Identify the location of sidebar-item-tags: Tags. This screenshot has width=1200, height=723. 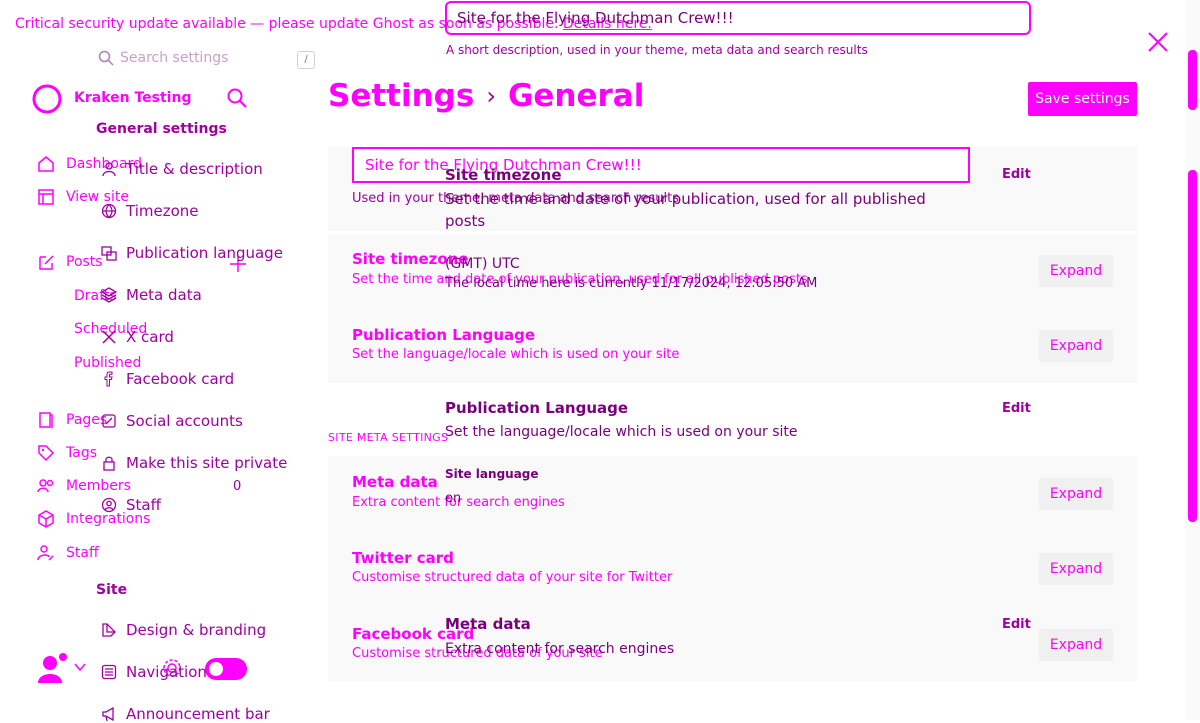
(66, 453).